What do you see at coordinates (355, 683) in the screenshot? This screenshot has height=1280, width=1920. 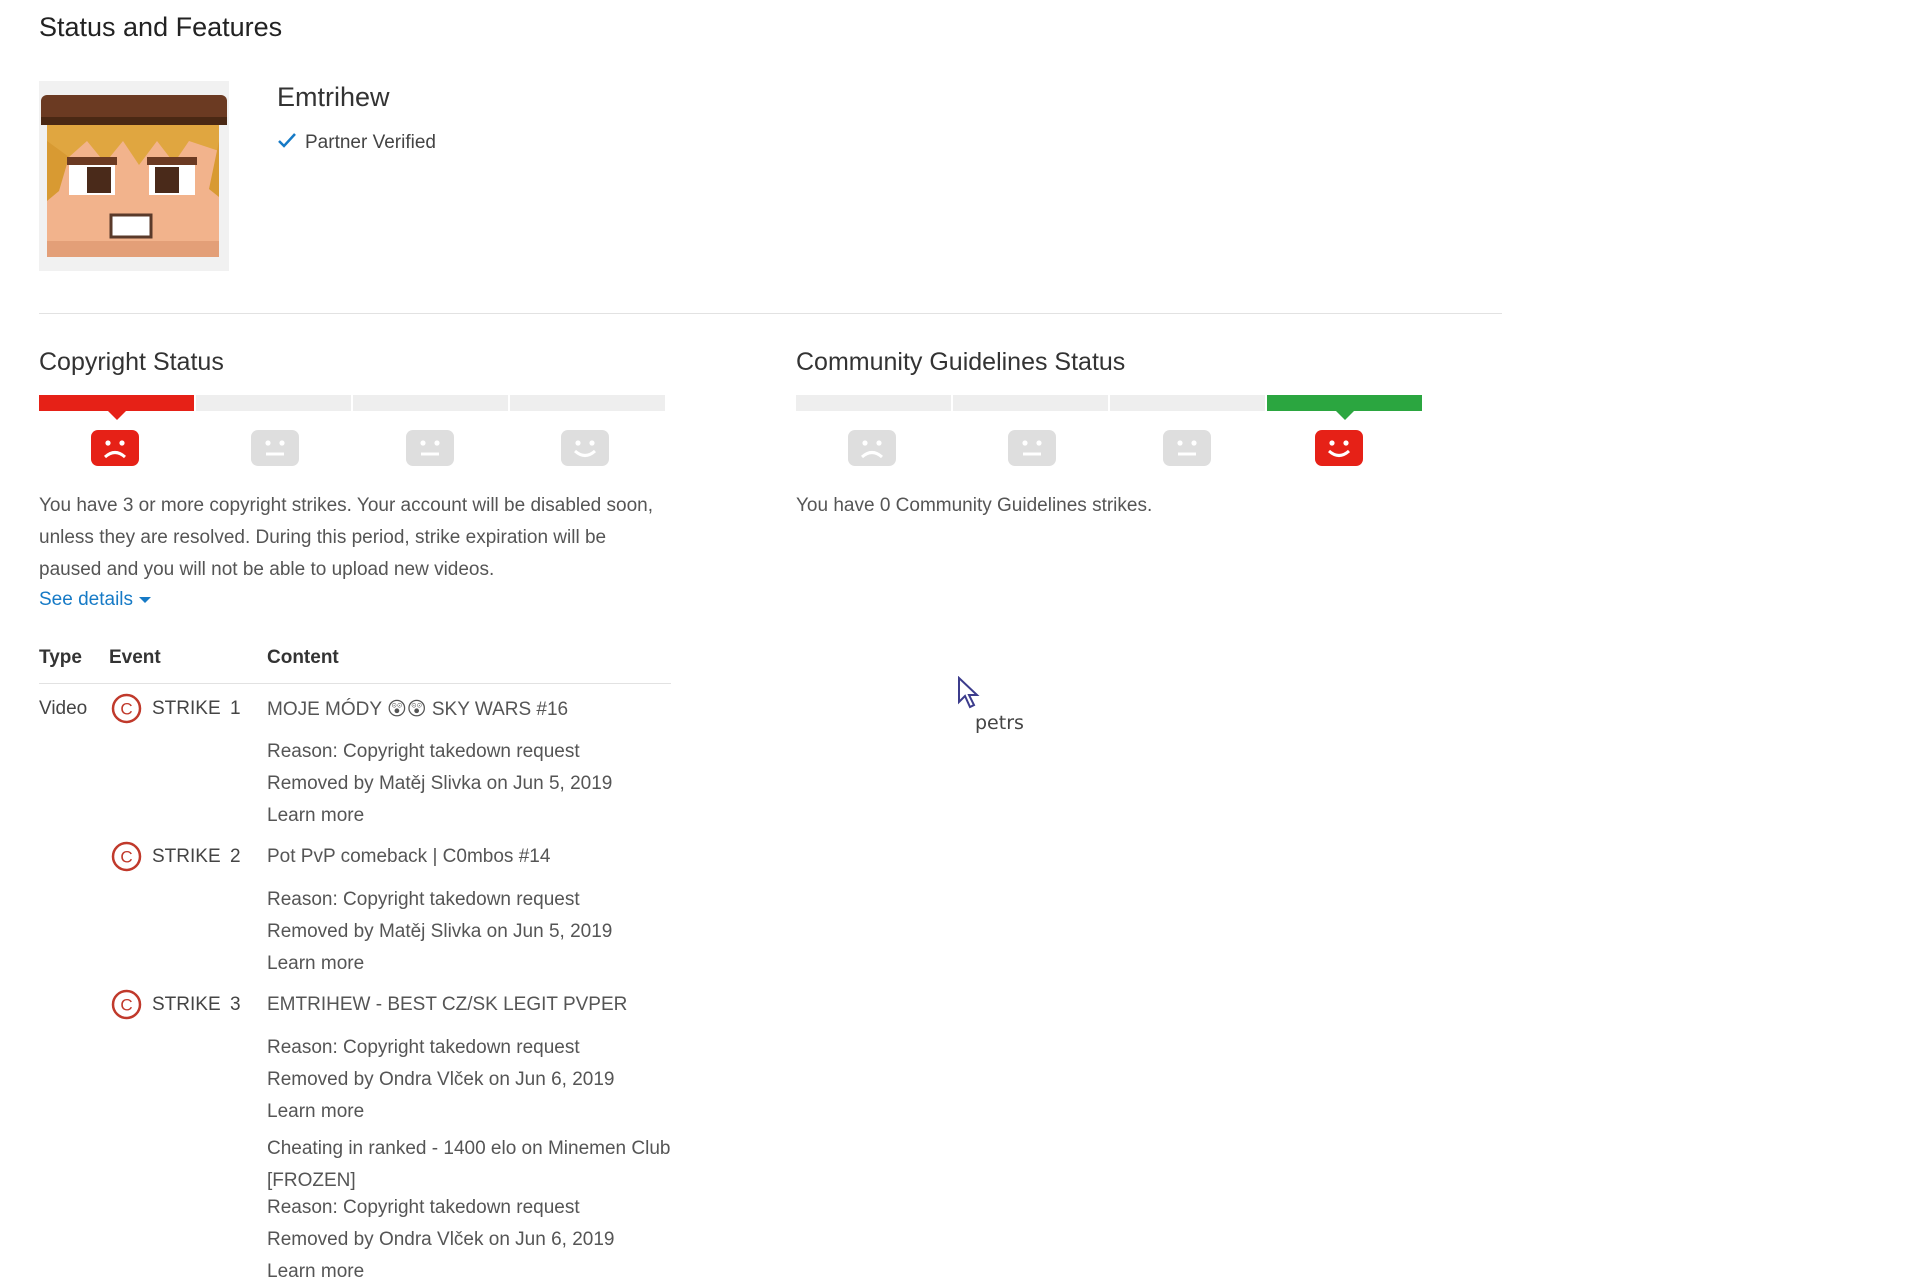 I see `table-header-divider` at bounding box center [355, 683].